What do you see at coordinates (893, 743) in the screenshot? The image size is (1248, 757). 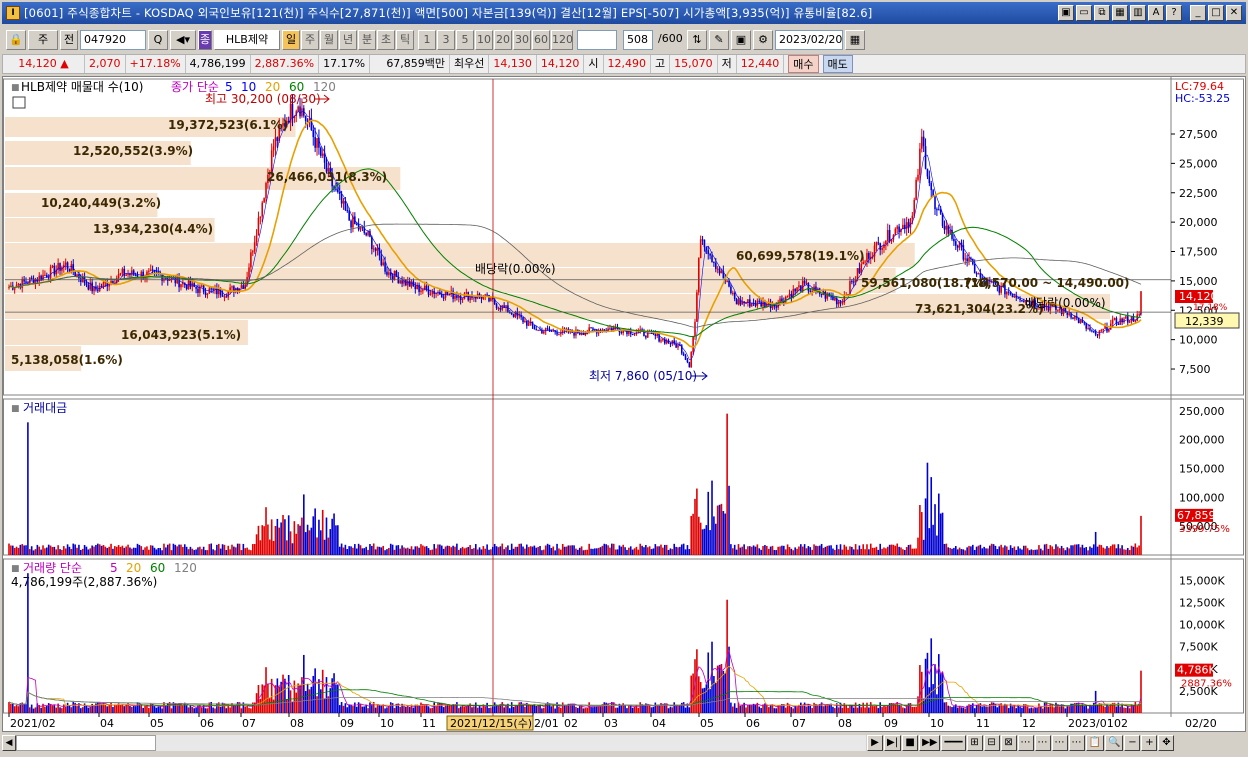 I see `step-icon: ▶|` at bounding box center [893, 743].